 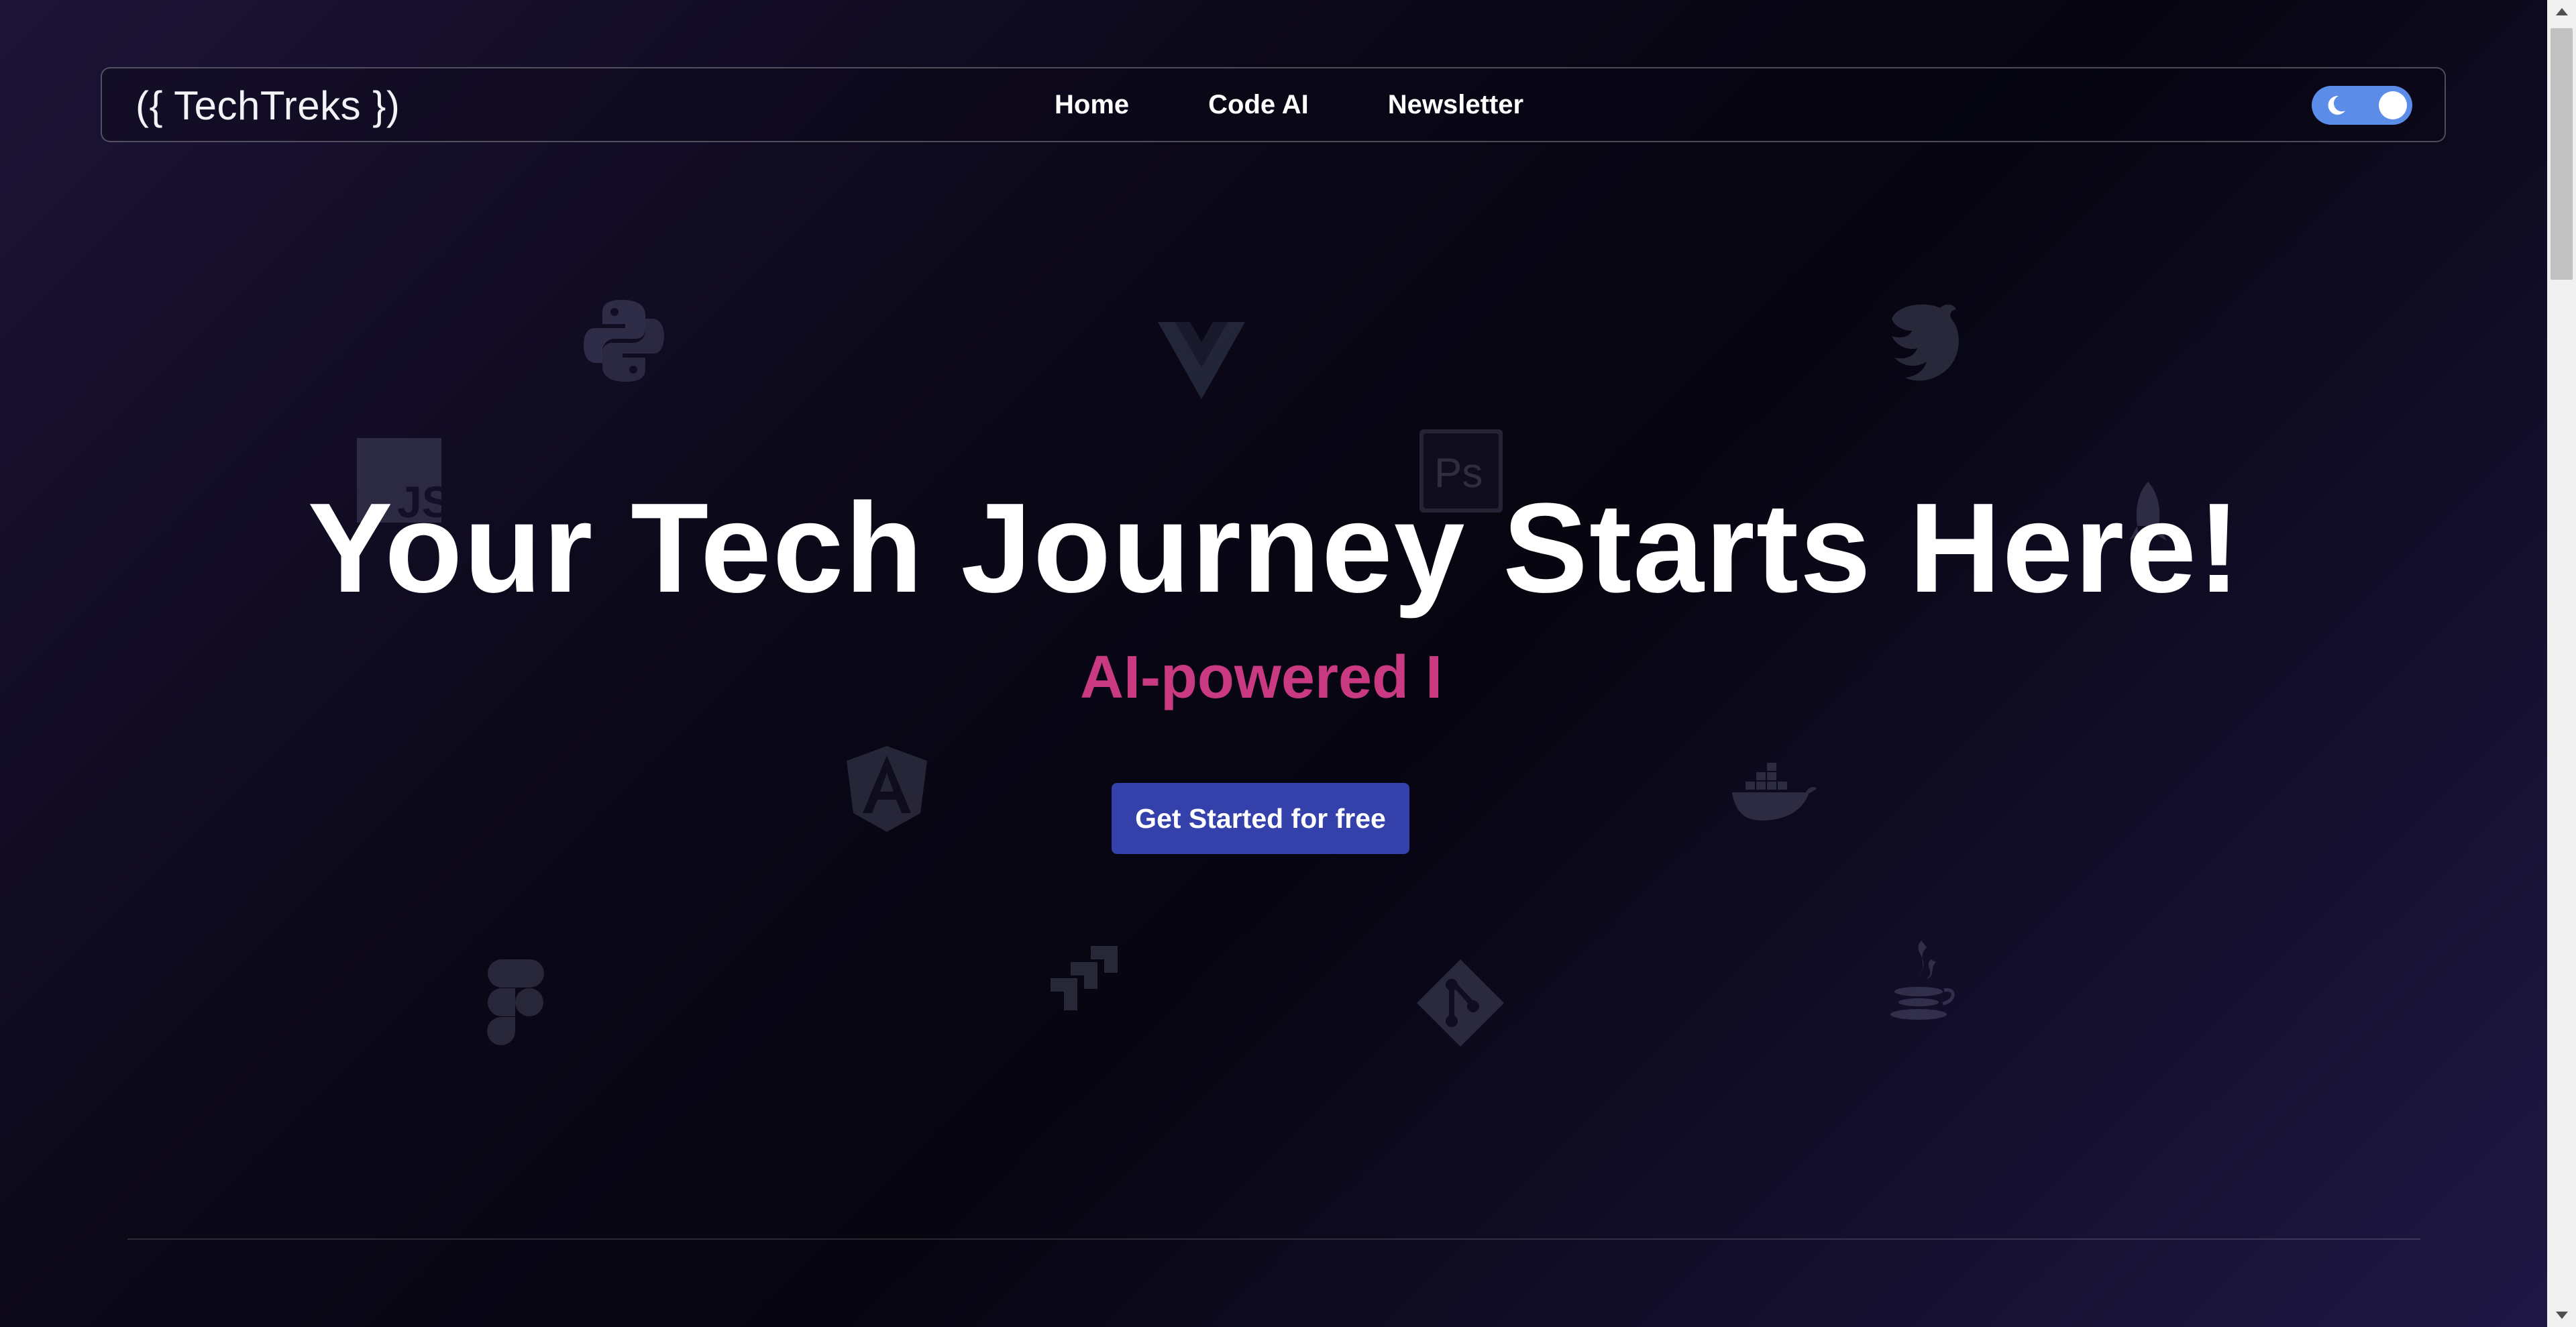 What do you see at coordinates (1460, 1005) in the screenshot?
I see `git-icon` at bounding box center [1460, 1005].